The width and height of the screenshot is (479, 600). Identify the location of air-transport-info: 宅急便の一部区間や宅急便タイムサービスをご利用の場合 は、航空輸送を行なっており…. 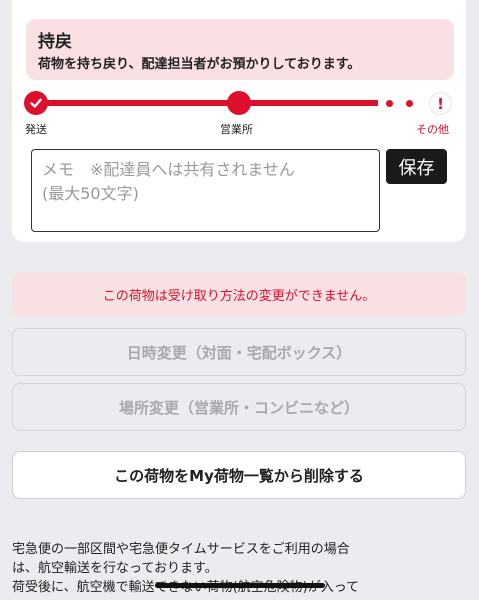
(240, 568).